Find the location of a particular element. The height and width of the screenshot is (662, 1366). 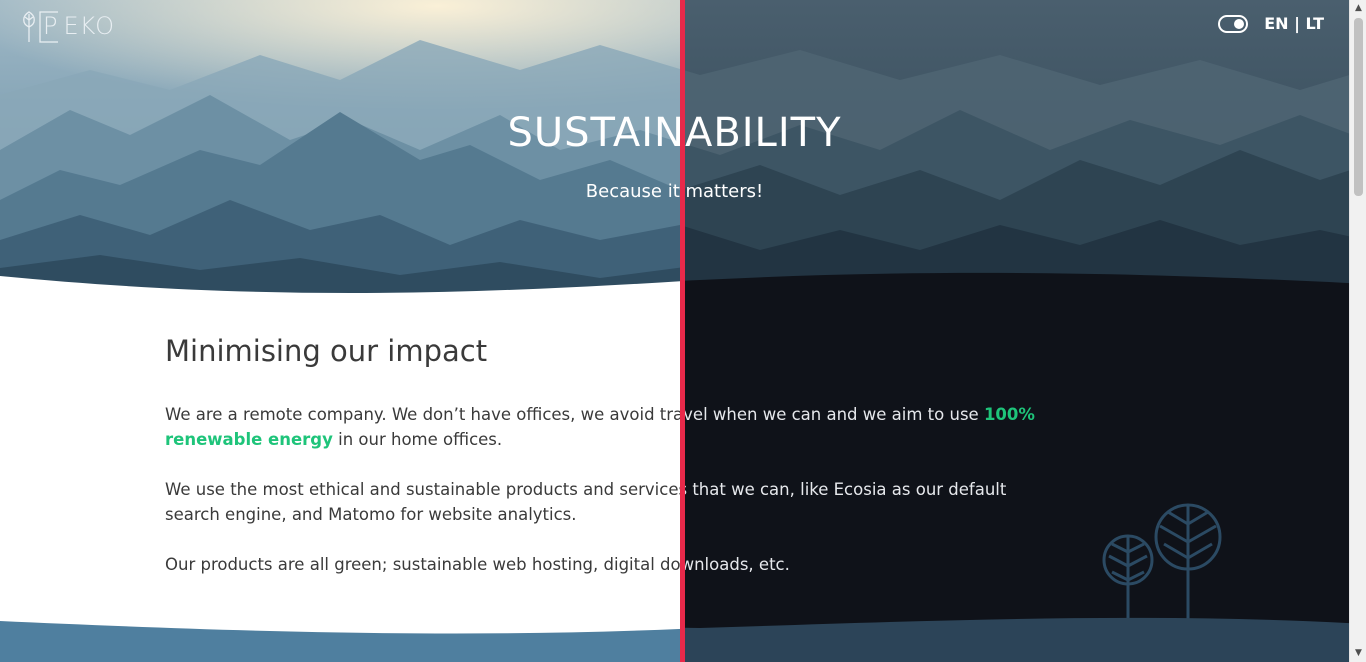

comparison-divider-handle is located at coordinates (682, 331).